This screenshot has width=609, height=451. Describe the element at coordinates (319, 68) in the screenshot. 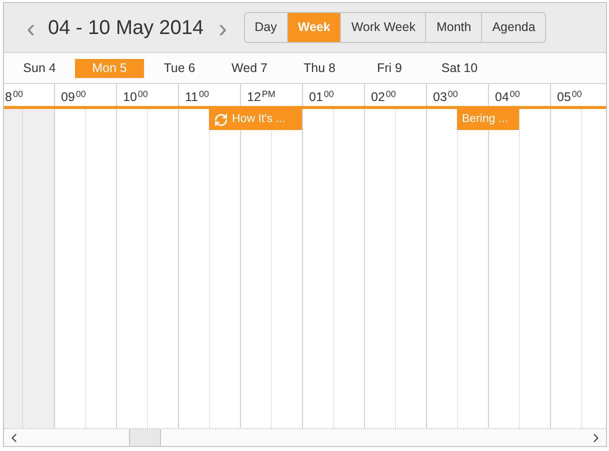

I see `date-tab: Thu 8` at that location.